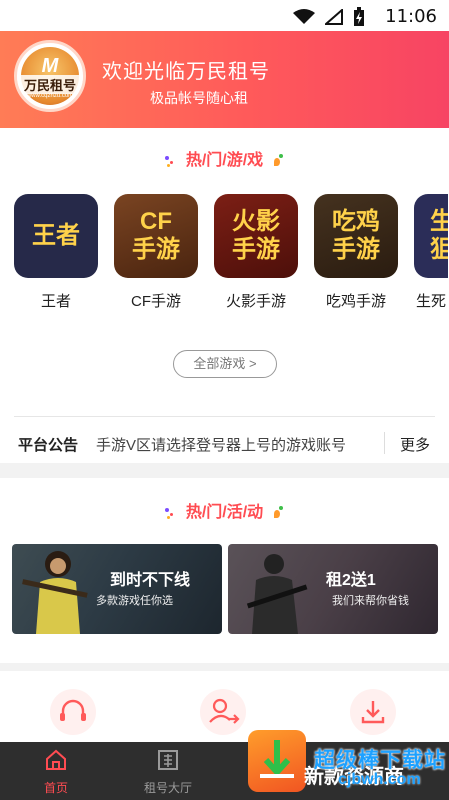 Image resolution: width=449 pixels, height=800 pixels. I want to click on game-item: 生 狙 生死, so click(431, 252).